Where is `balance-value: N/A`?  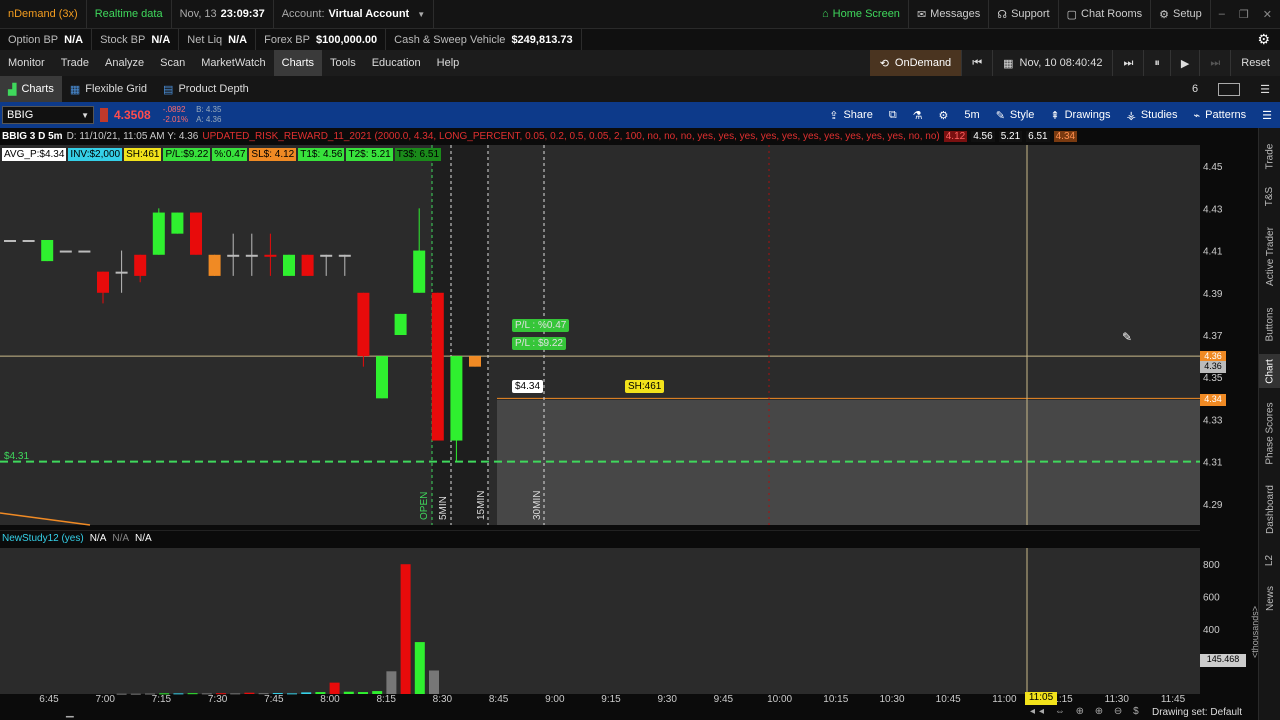 balance-value: N/A is located at coordinates (74, 39).